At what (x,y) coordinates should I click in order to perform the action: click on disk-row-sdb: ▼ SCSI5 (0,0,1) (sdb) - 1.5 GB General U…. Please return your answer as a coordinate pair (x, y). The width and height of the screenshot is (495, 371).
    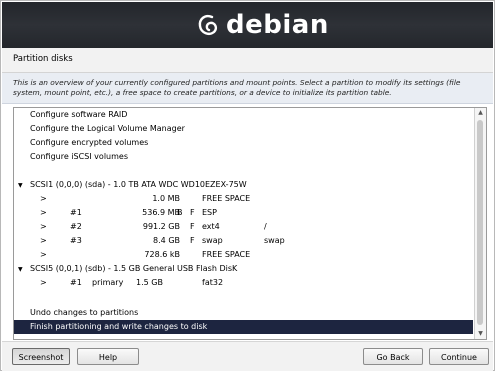
    Looking at the image, I should click on (243, 269).